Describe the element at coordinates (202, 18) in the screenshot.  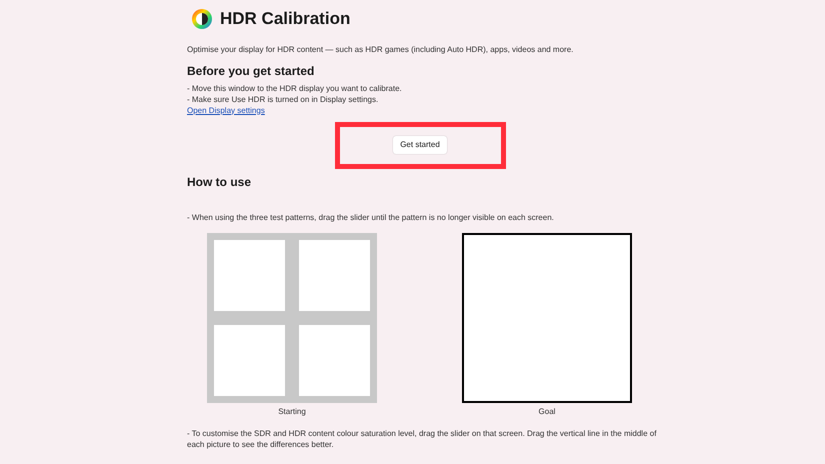
I see `color-wheel-icon` at that location.